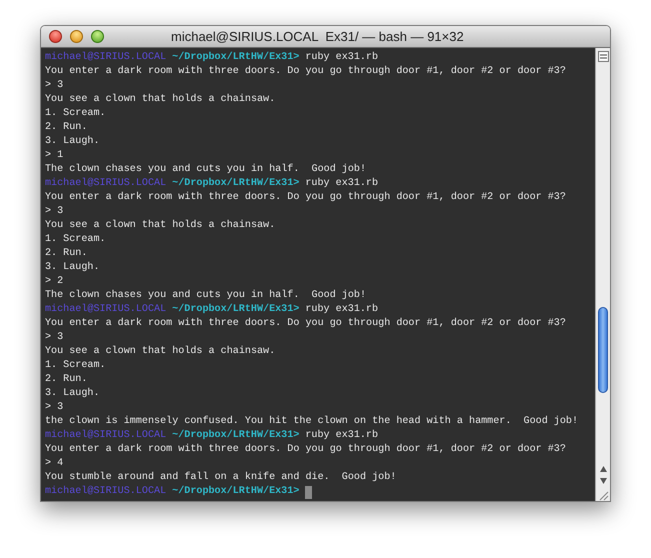 The image size is (651, 558). I want to click on zoom-button, so click(97, 36).